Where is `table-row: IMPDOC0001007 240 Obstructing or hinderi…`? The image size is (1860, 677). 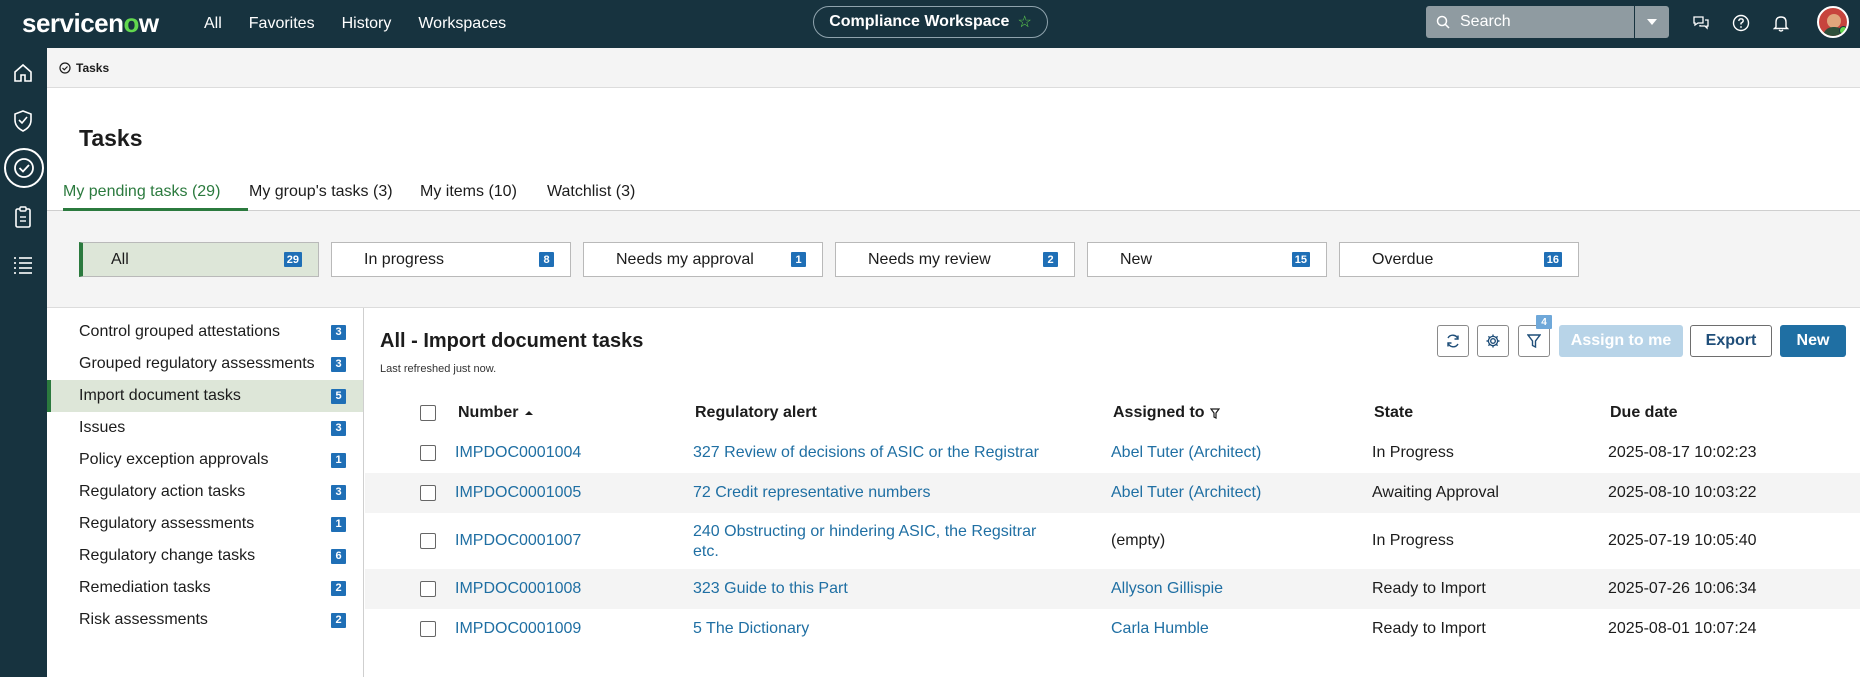
table-row: IMPDOC0001007 240 Obstructing or hinderi… is located at coordinates (1112, 541).